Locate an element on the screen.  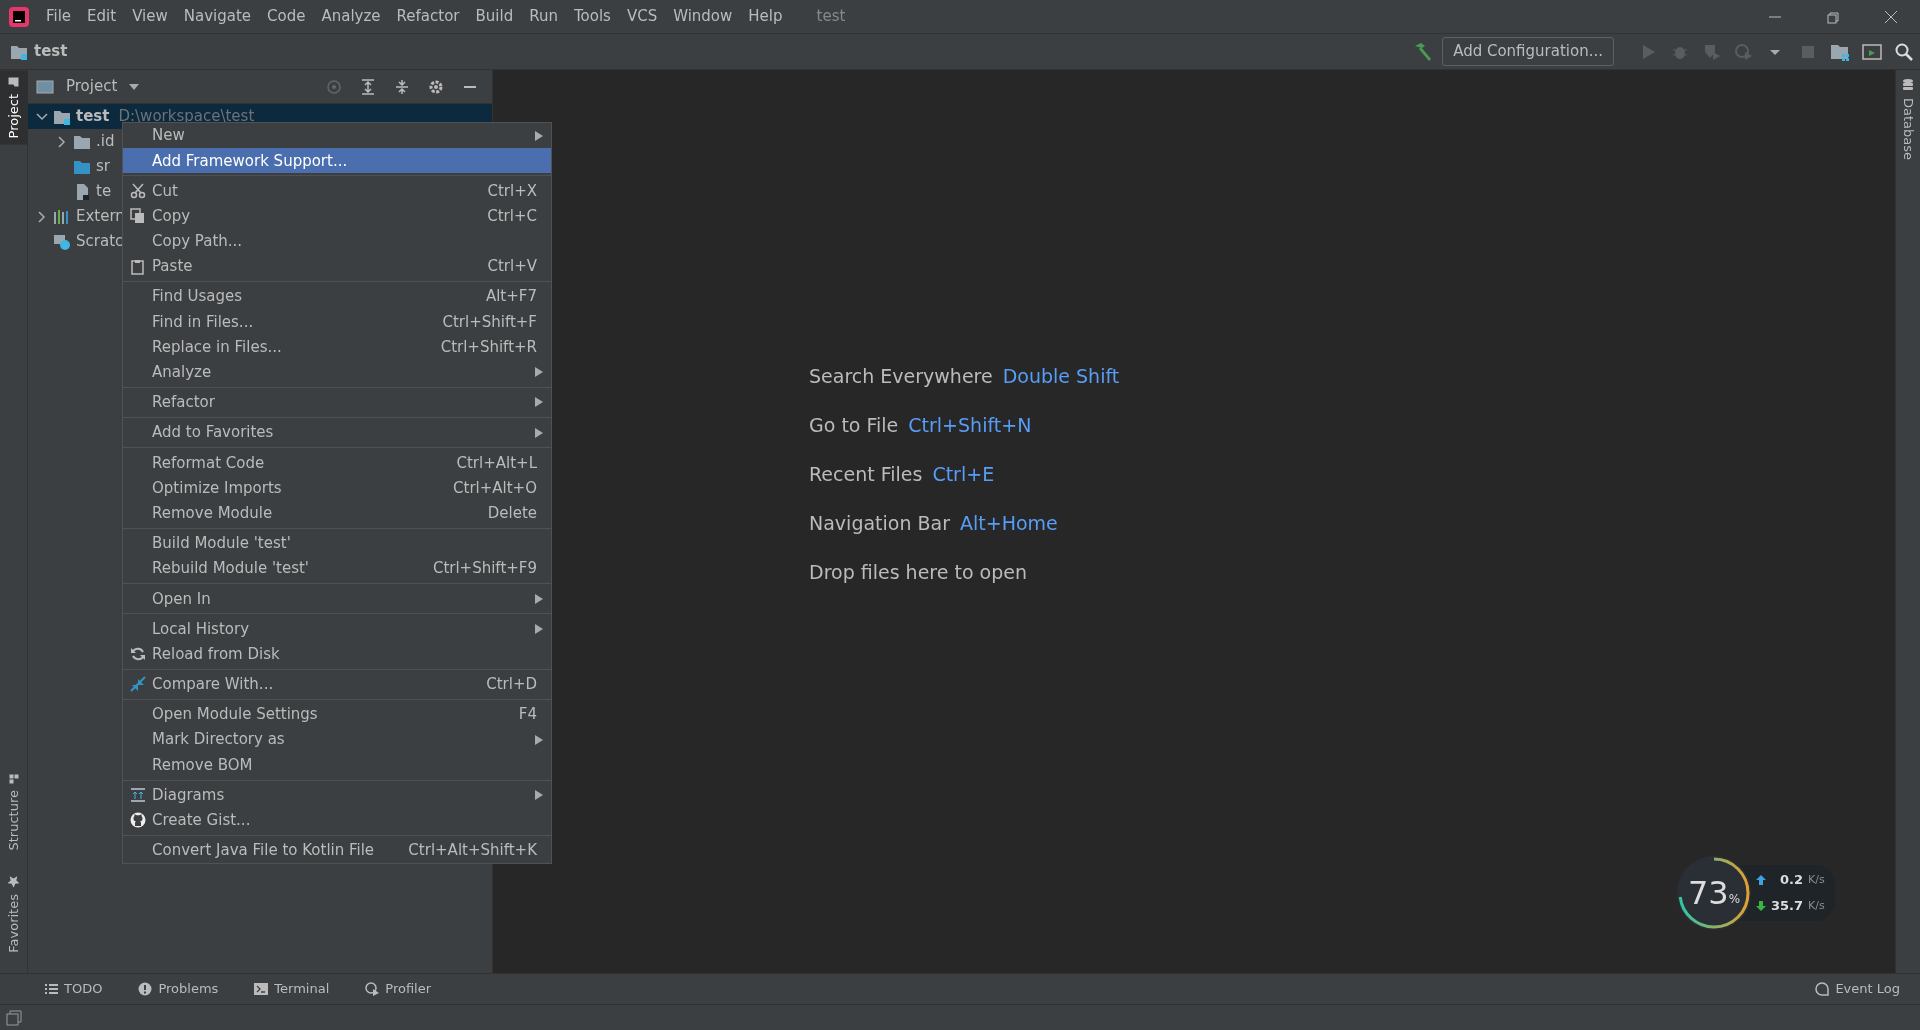
window-title: test is located at coordinates (831, 17).